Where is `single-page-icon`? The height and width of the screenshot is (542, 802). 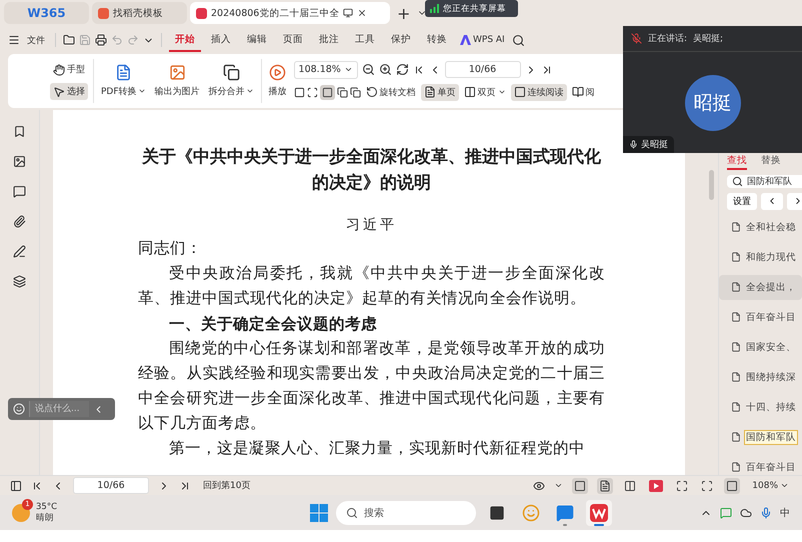
single-page-icon is located at coordinates (605, 486).